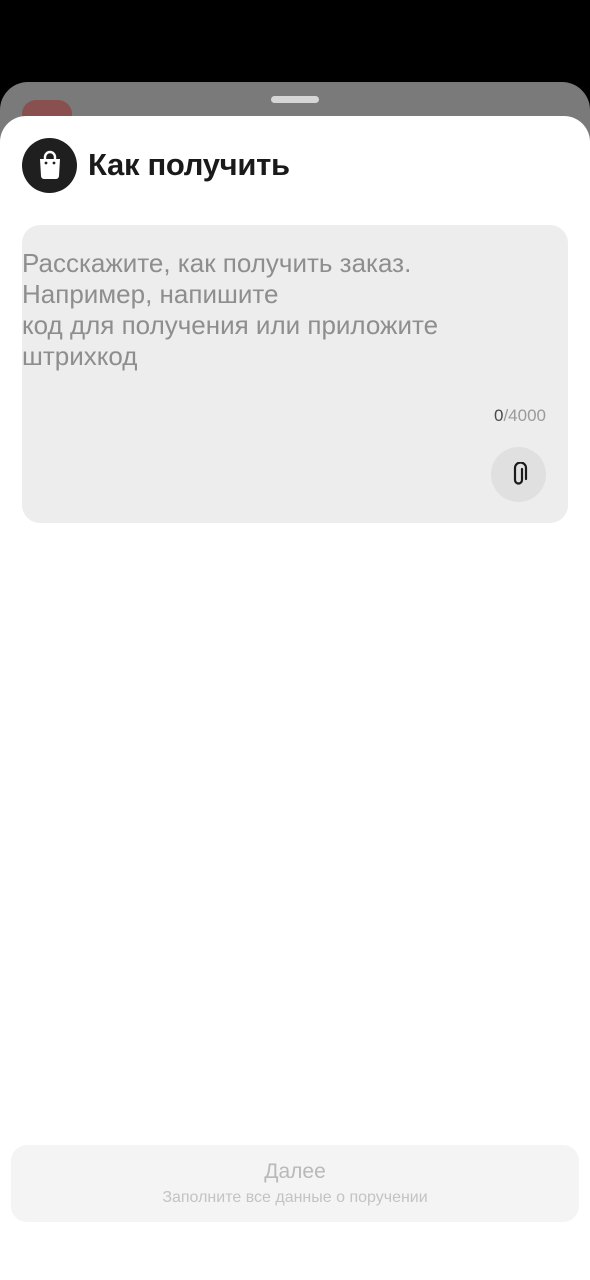  Describe the element at coordinates (524, 415) in the screenshot. I see `char-counter-max: /4000` at that location.